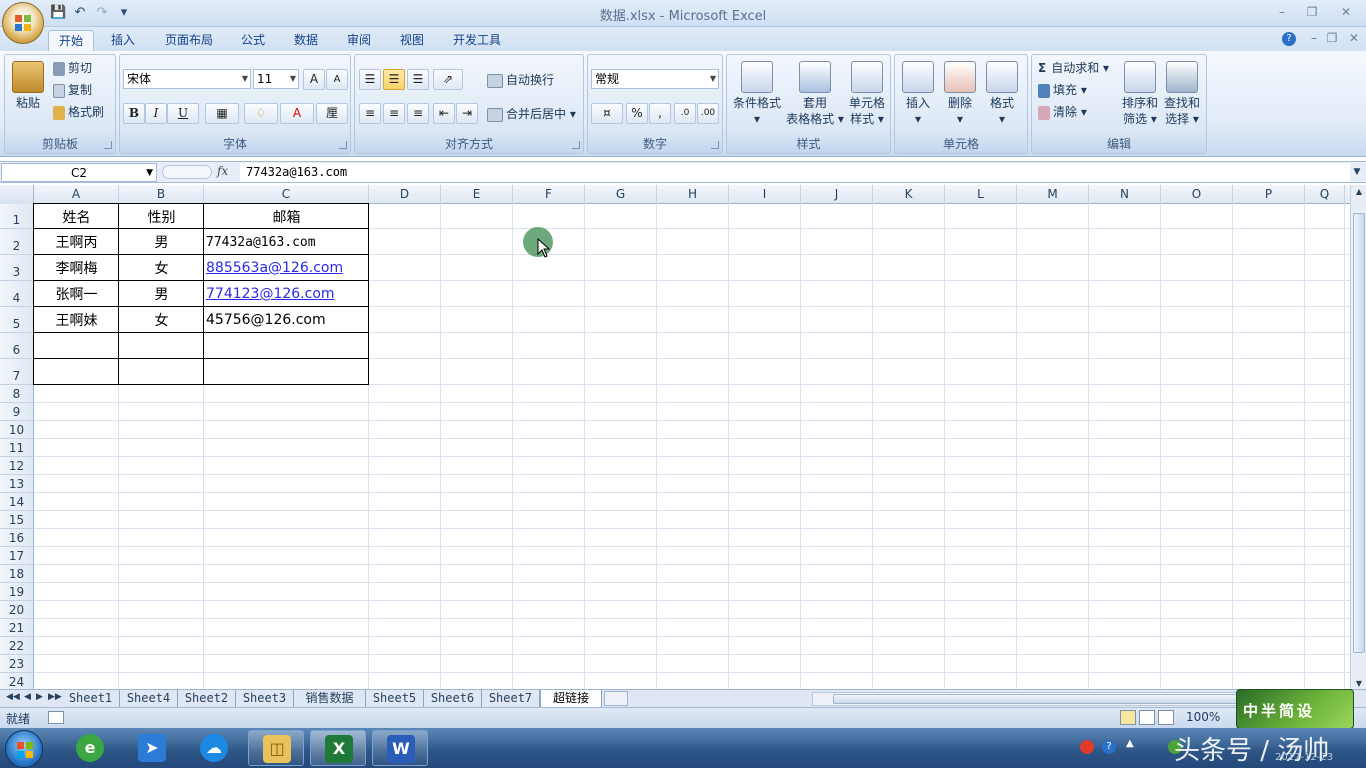 The width and height of the screenshot is (1366, 768). I want to click on alignment-launcher, so click(576, 145).